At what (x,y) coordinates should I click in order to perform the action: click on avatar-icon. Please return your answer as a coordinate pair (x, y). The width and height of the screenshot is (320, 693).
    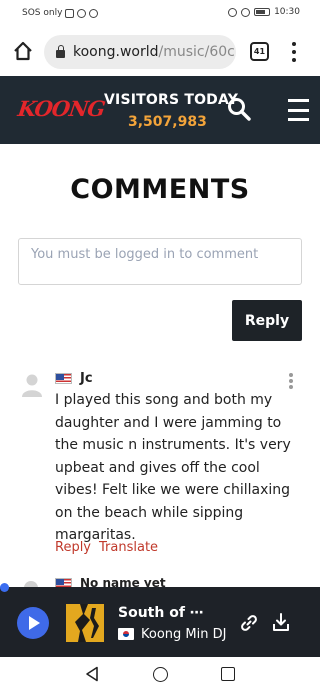
    Looking at the image, I should click on (32, 385).